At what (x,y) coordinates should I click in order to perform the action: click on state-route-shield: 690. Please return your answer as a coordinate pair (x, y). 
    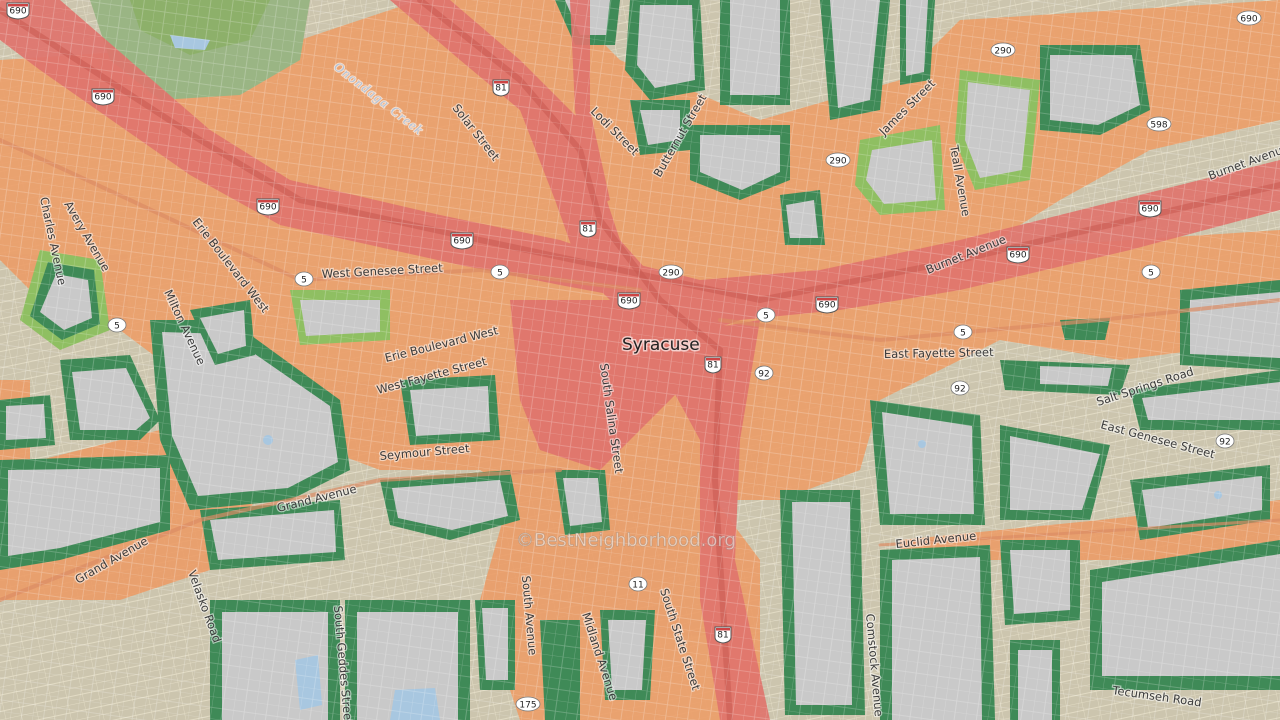
    Looking at the image, I should click on (1249, 18).